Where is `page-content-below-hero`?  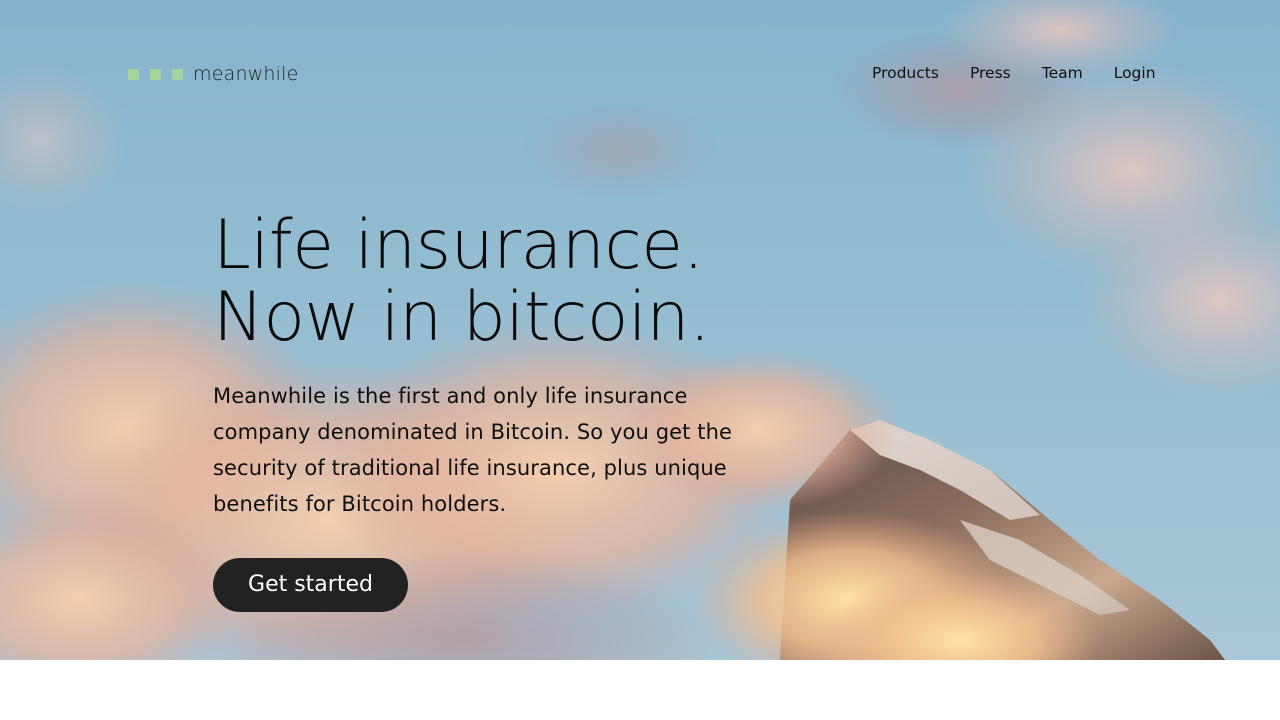
page-content-below-hero is located at coordinates (640, 690).